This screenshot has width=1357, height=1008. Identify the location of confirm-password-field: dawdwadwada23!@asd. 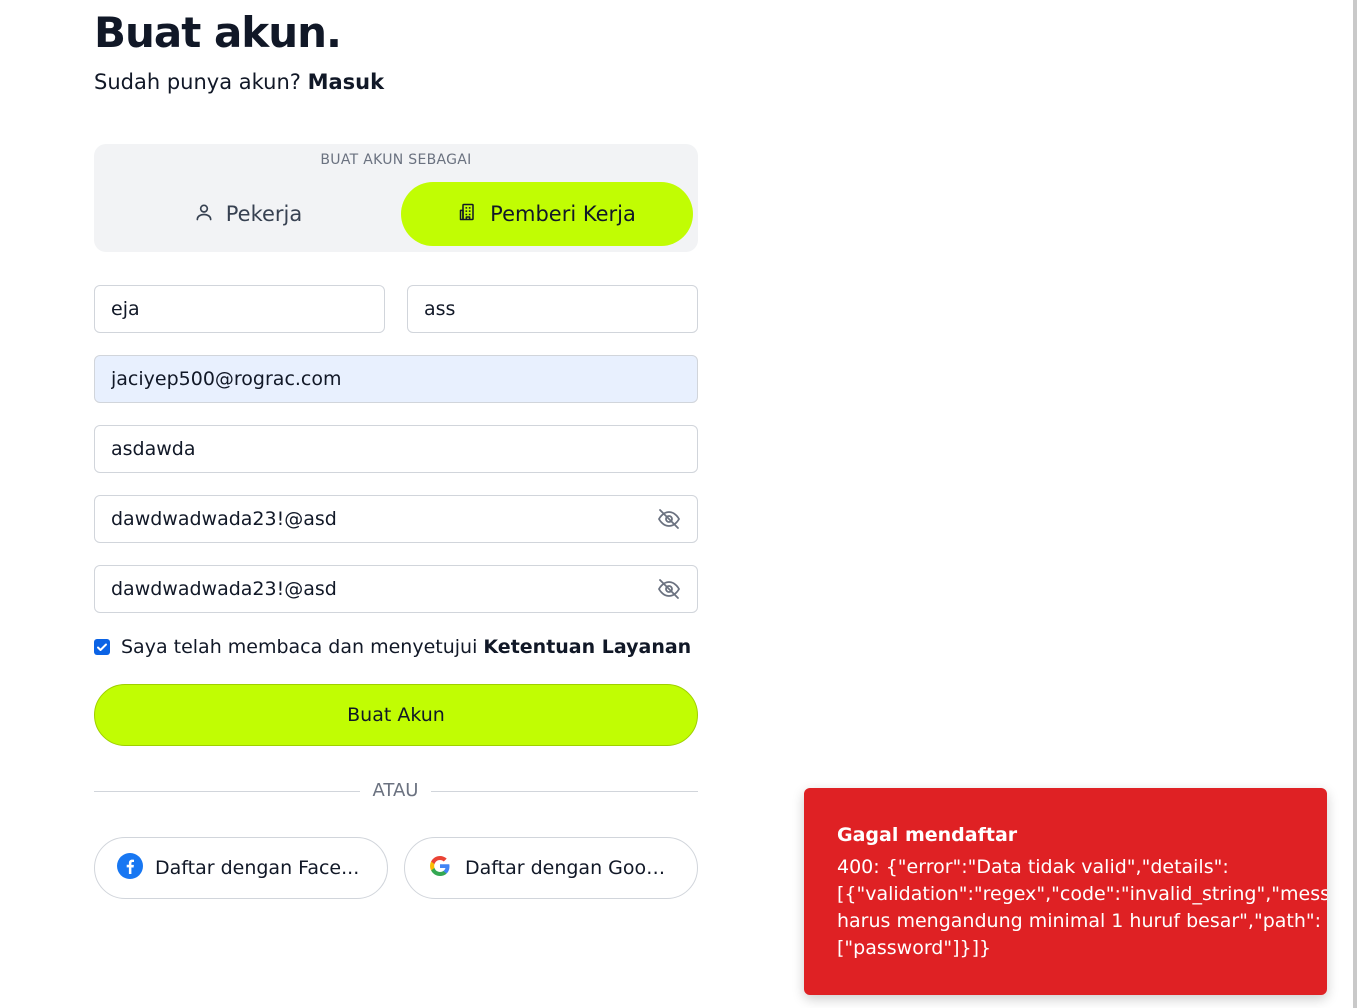
(396, 589).